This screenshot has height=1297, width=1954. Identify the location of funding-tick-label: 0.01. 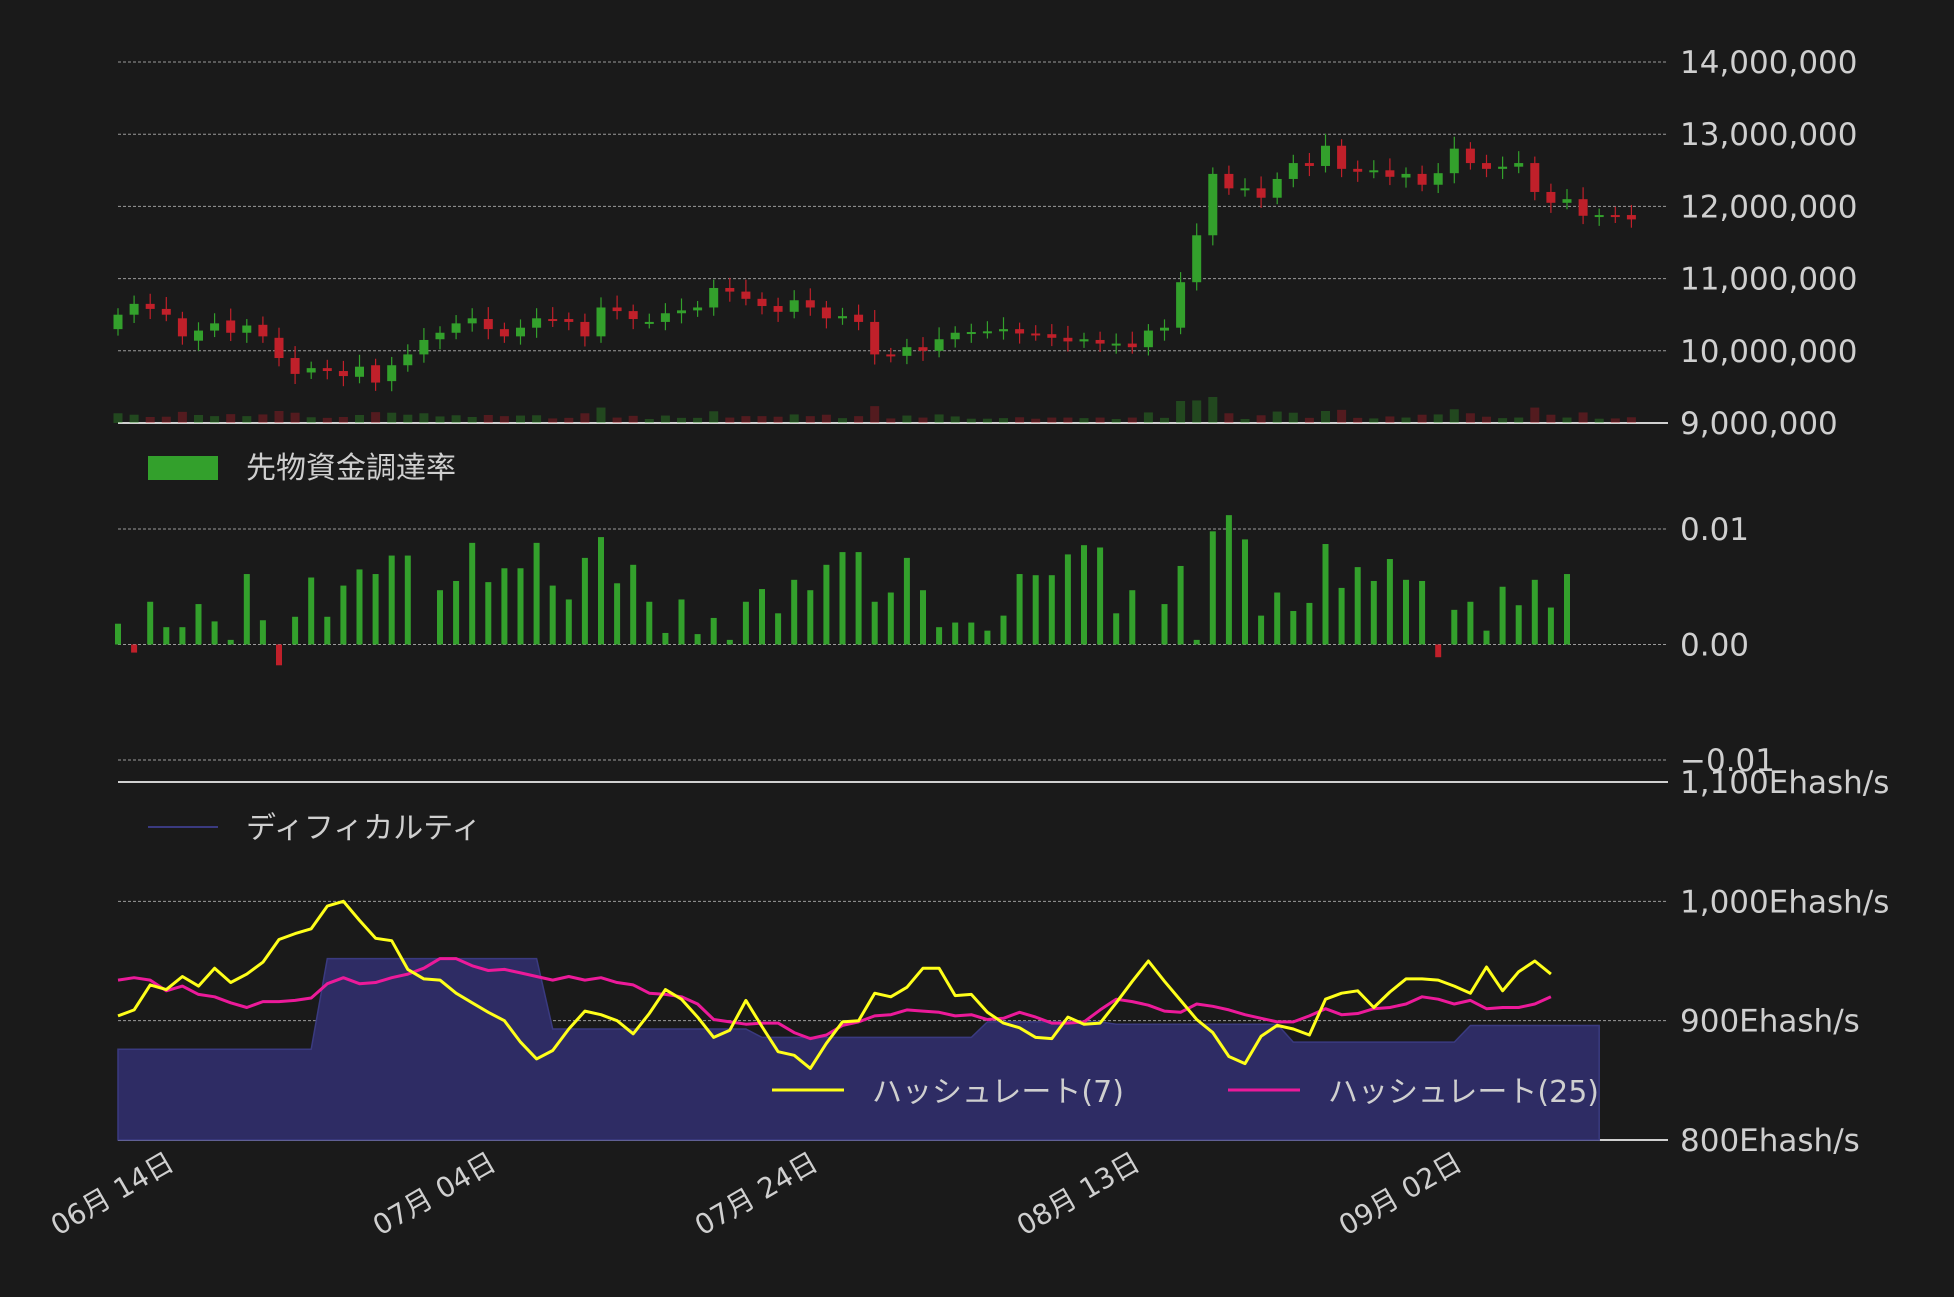
(1714, 530).